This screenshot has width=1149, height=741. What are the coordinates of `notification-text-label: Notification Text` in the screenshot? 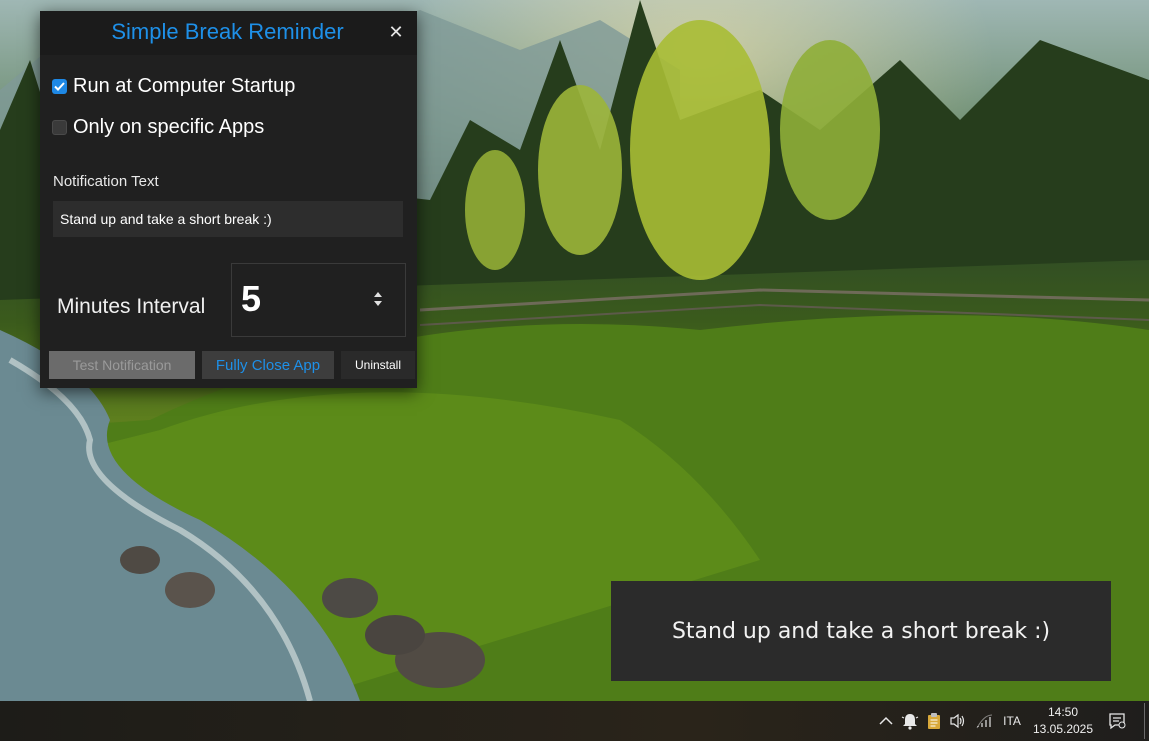 It's located at (106, 181).